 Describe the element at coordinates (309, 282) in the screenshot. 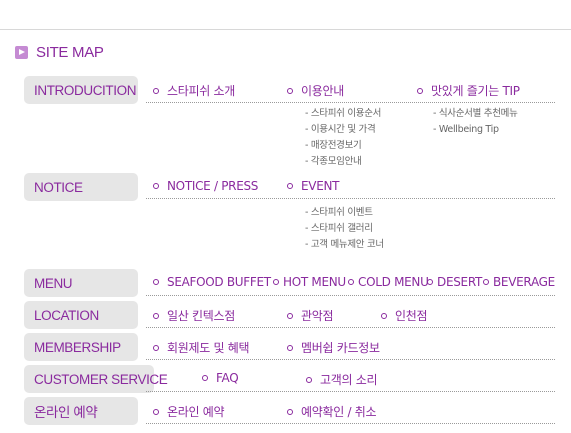

I see `link-hot-menu: HOT MENU` at that location.